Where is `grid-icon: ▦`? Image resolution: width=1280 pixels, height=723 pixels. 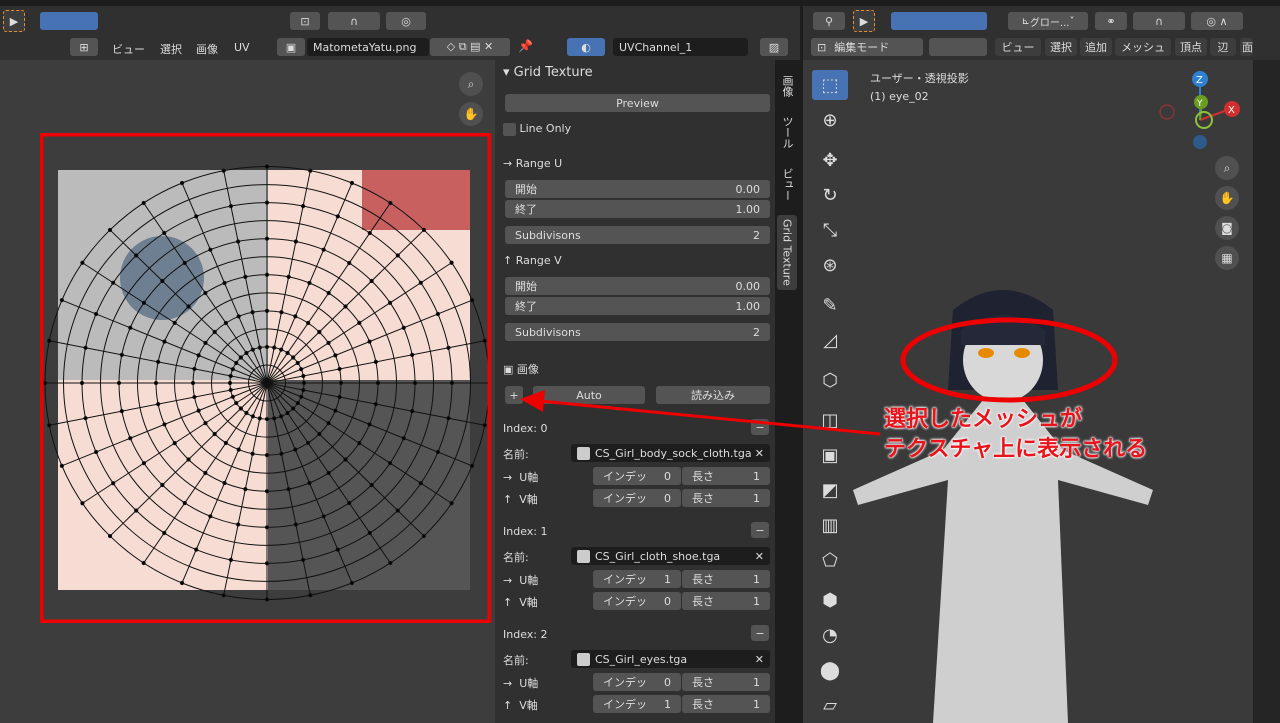
grid-icon: ▦ is located at coordinates (1227, 258).